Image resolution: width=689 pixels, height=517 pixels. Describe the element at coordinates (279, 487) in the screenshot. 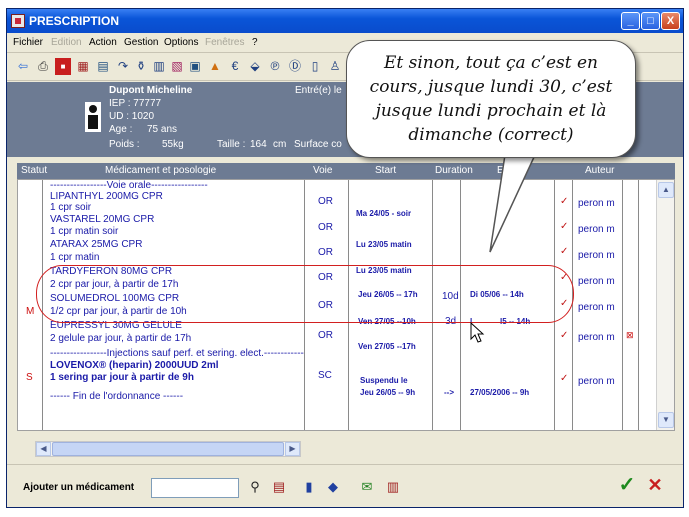

I see `stamp-icon: ▤` at that location.